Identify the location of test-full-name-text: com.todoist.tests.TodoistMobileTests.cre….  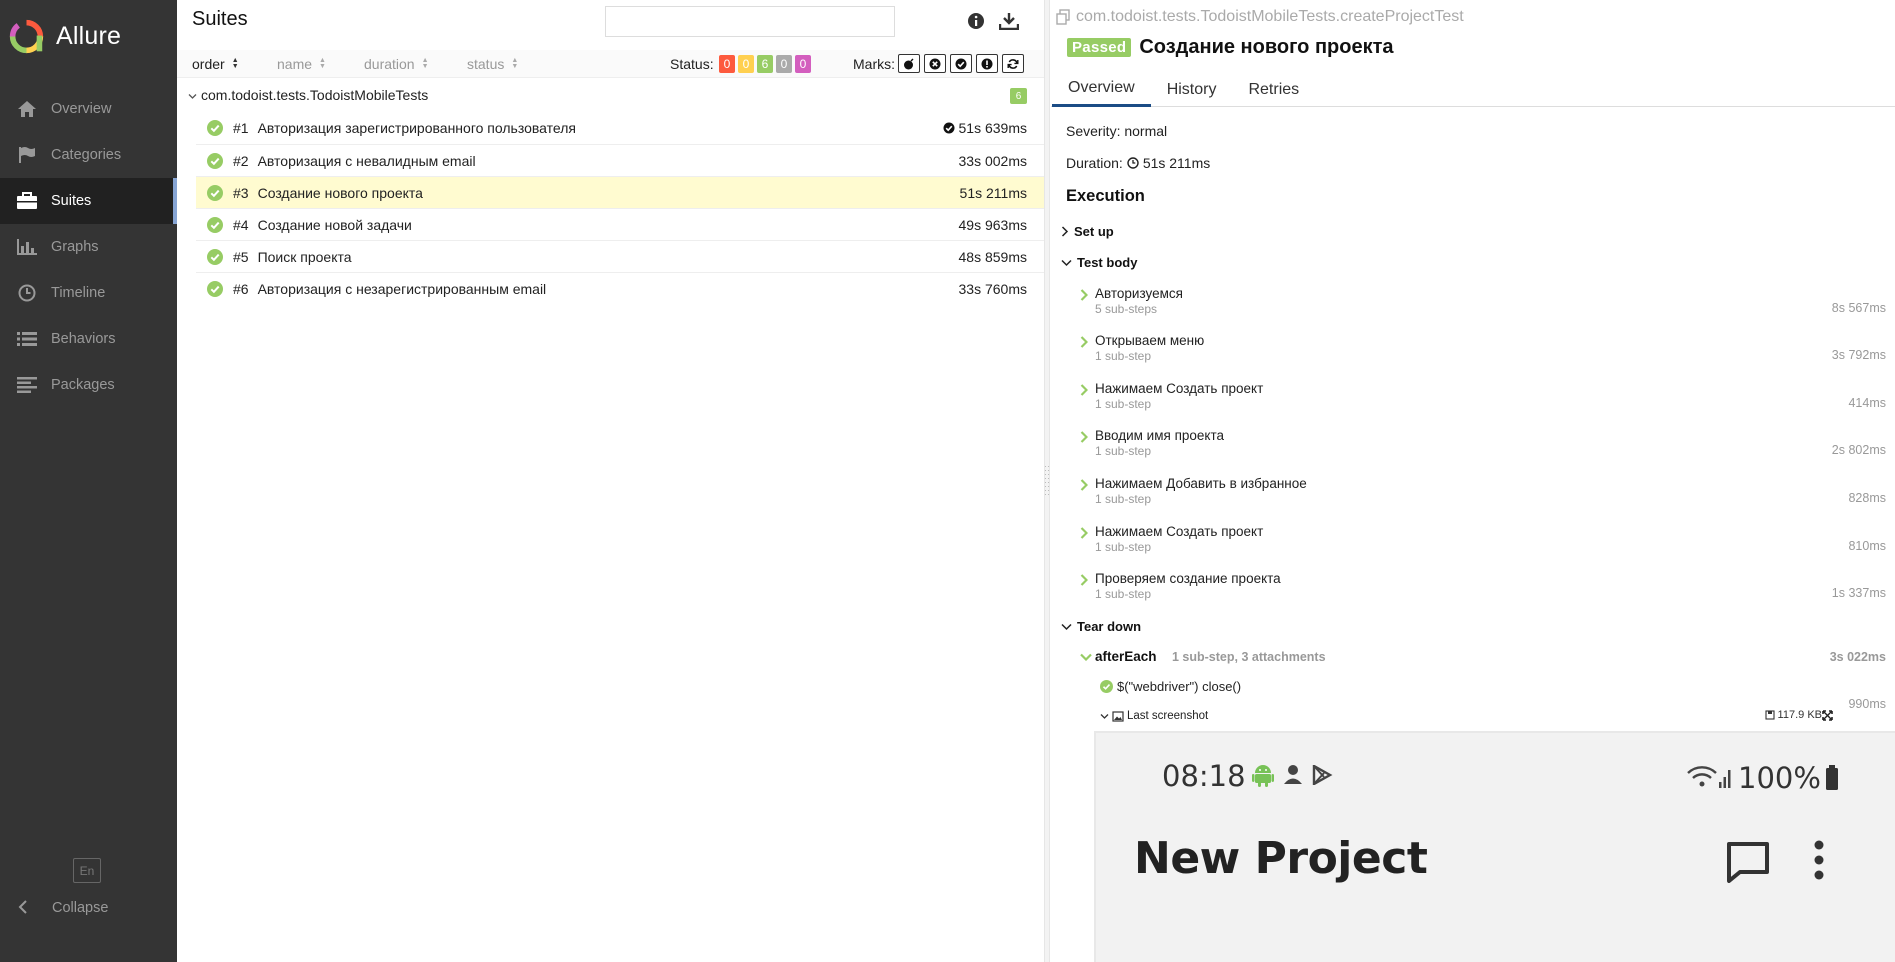
(1270, 16).